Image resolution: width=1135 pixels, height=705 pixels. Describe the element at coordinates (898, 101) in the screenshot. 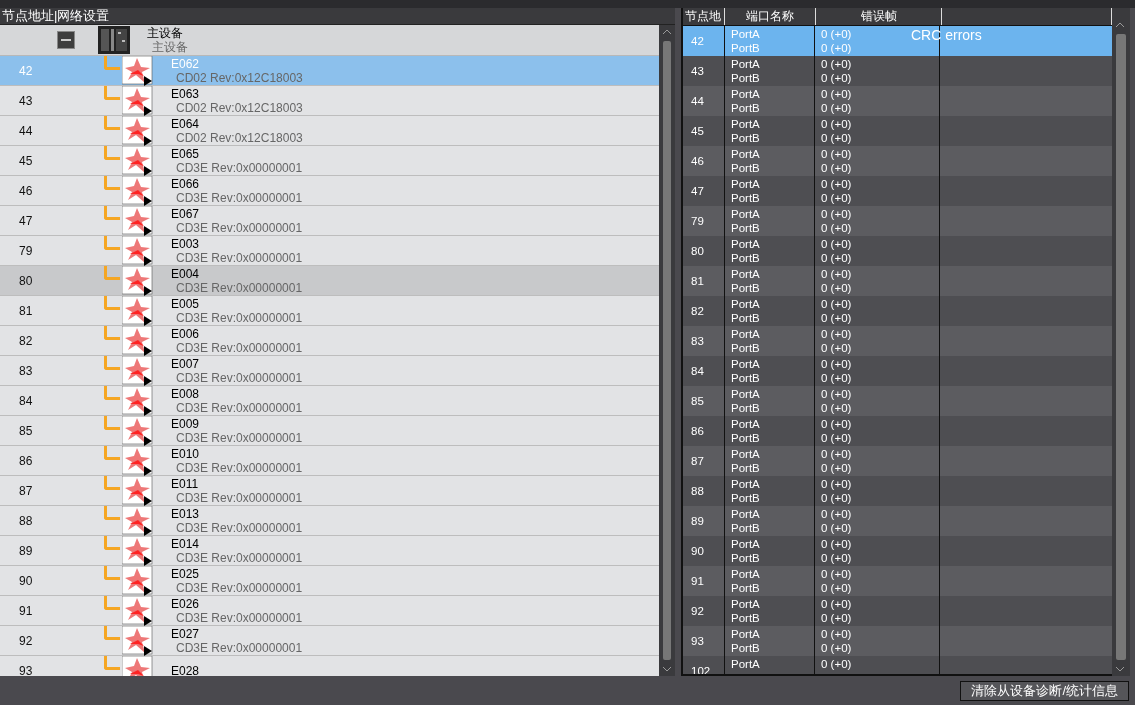

I see `table-row: 44 PortA PortB 0 (+0) 0 (+0)` at that location.